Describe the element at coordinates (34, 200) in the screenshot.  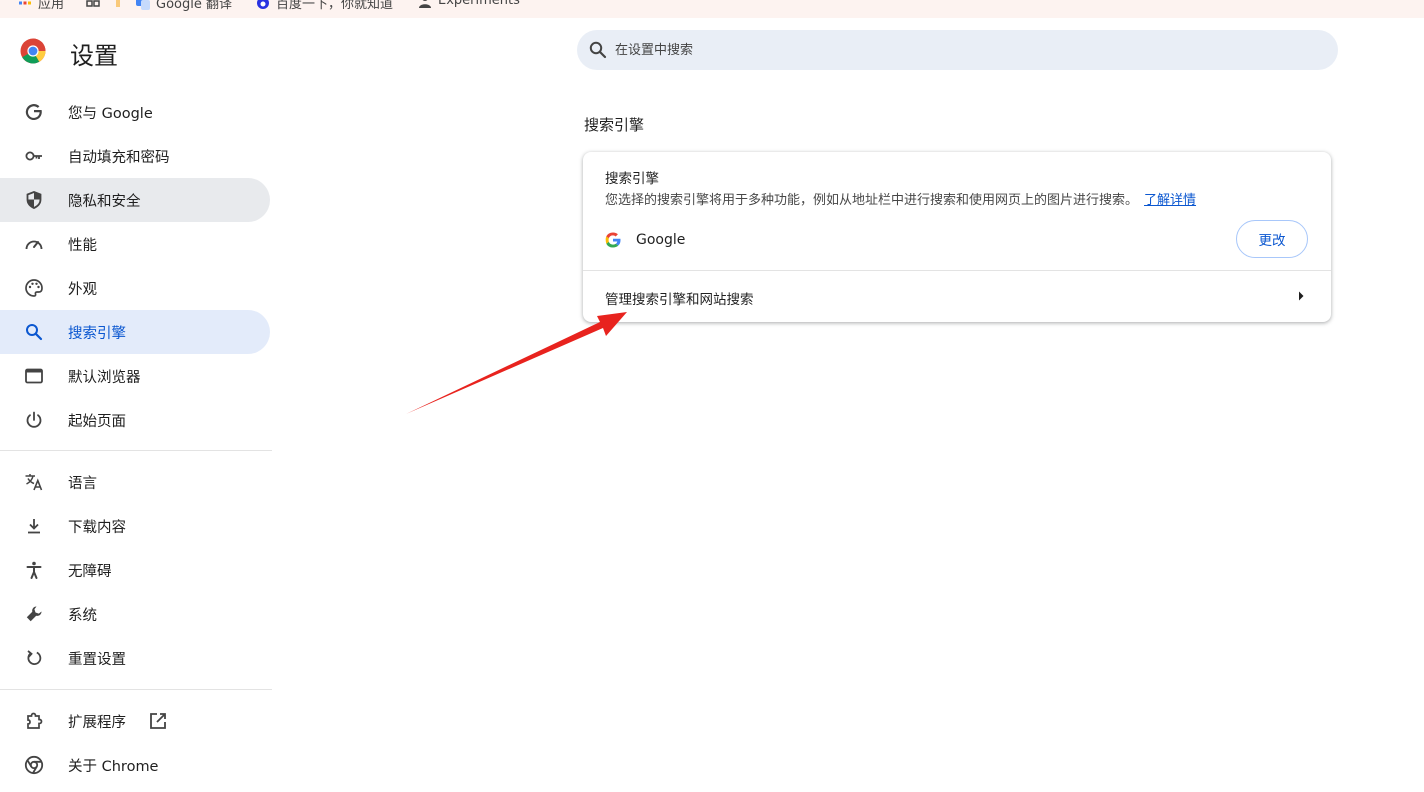
I see `shield-icon` at that location.